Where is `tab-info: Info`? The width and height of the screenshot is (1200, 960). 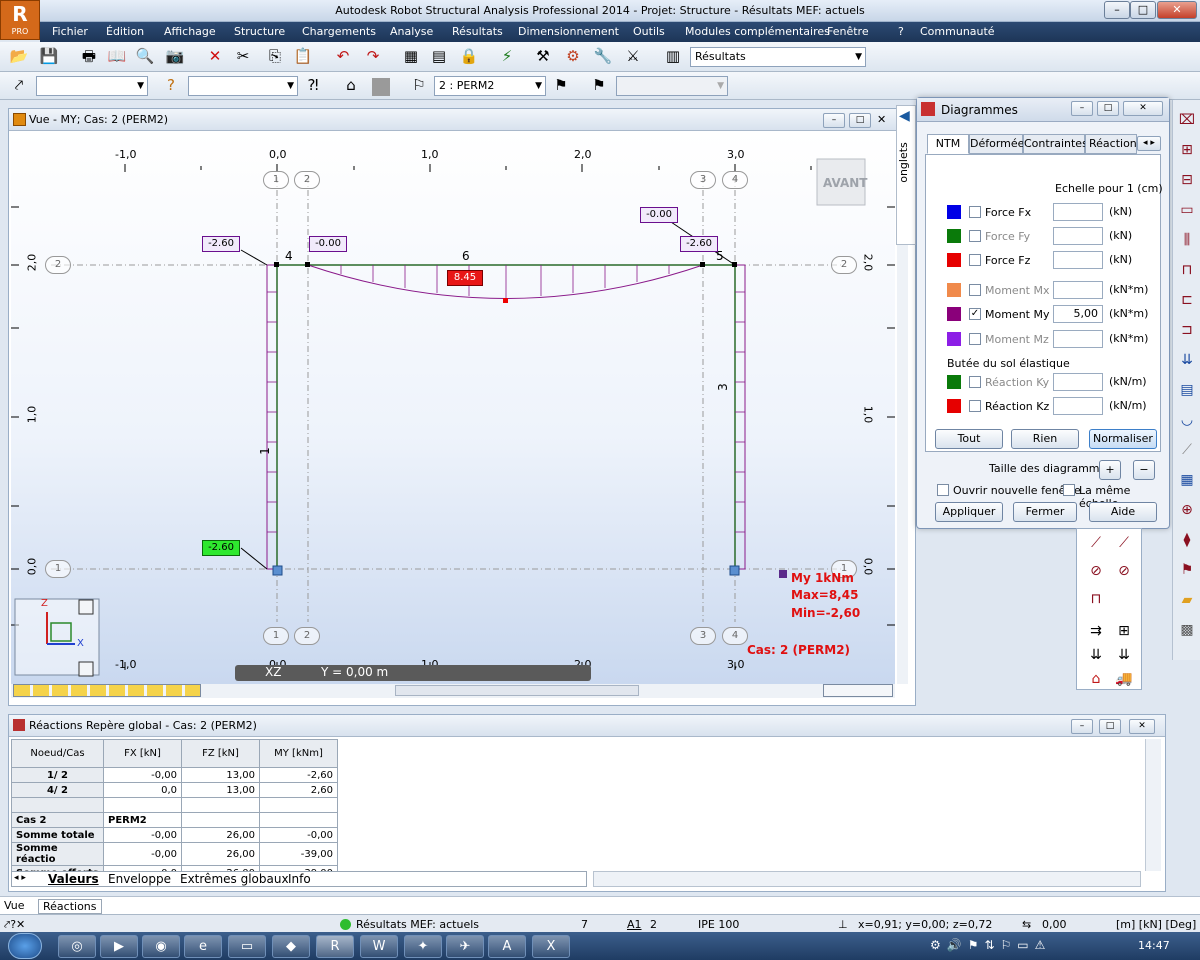
tab-info: Info is located at coordinates (299, 879).